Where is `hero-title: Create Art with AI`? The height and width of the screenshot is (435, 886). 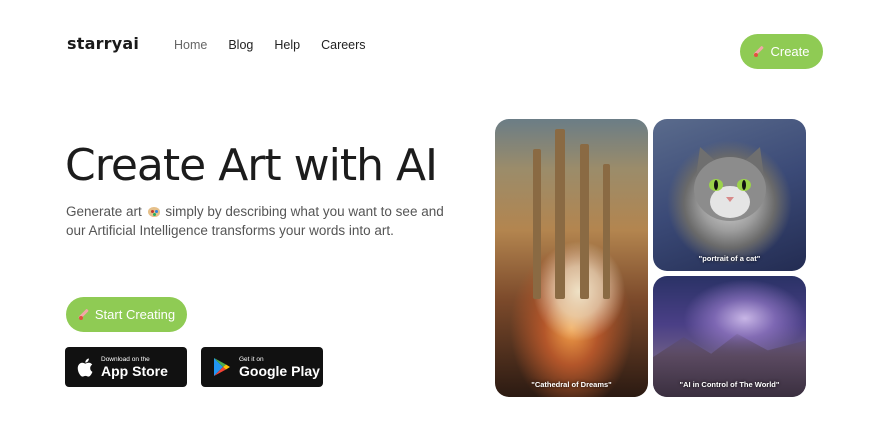 hero-title: Create Art with AI is located at coordinates (251, 165).